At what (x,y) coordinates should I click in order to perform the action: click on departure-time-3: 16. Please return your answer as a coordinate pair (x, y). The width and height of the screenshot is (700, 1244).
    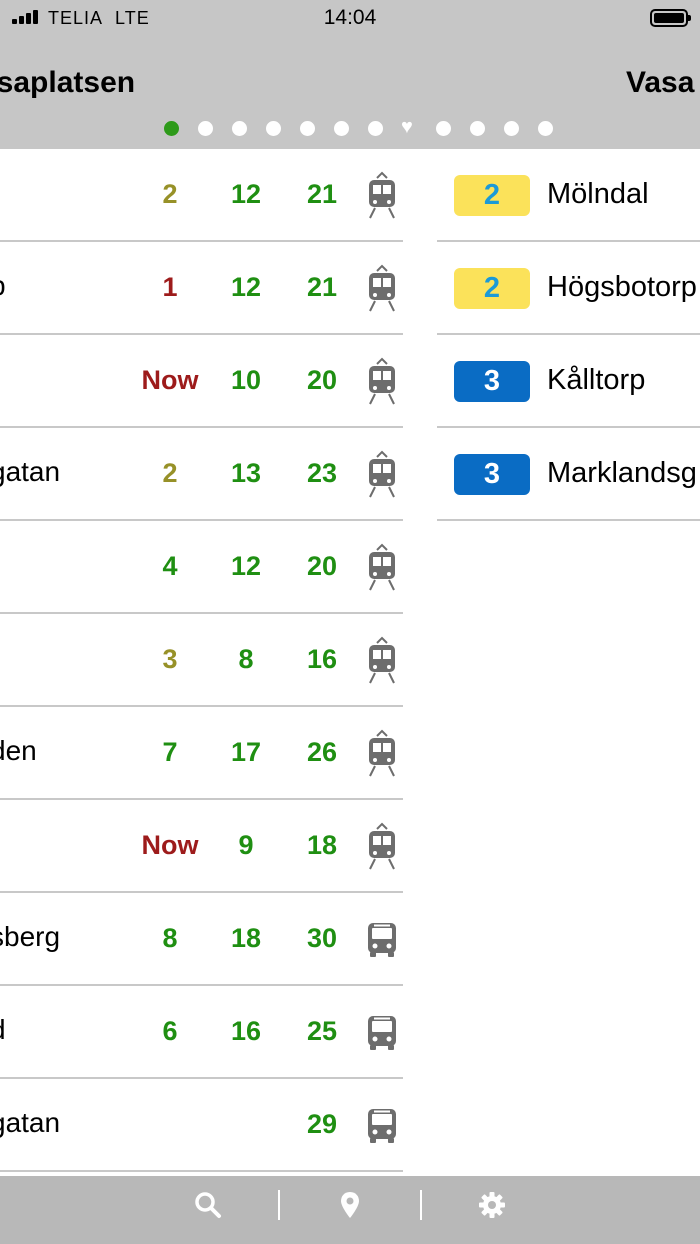
    Looking at the image, I should click on (322, 659).